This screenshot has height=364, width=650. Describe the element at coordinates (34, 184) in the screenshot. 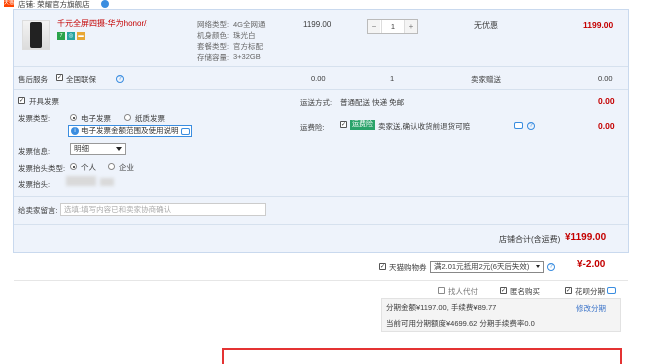

I see `invoice-header-label: 发票抬头:` at that location.